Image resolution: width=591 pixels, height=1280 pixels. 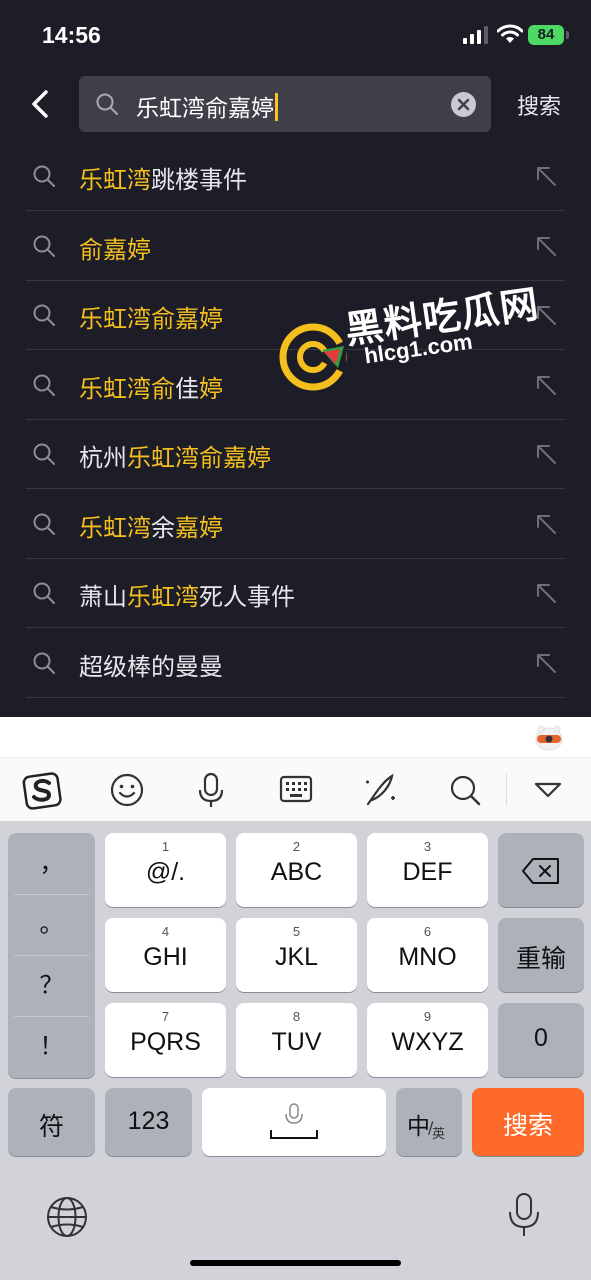 What do you see at coordinates (42, 104) in the screenshot?
I see `back-icon` at bounding box center [42, 104].